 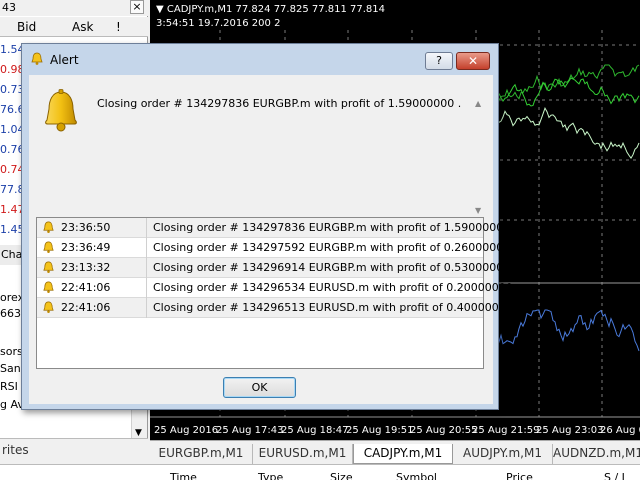 What do you see at coordinates (596, 454) in the screenshot?
I see `chart-tab-audnzd: AUDNZD.m,M1` at bounding box center [596, 454].